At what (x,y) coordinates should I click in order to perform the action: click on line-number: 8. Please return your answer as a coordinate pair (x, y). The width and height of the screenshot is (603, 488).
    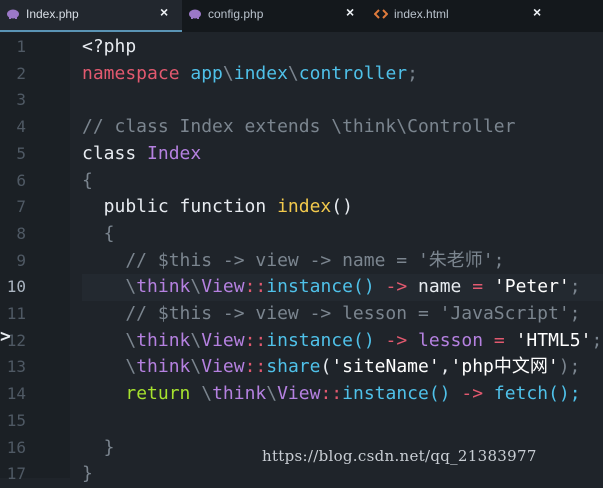
    Looking at the image, I should click on (21, 233).